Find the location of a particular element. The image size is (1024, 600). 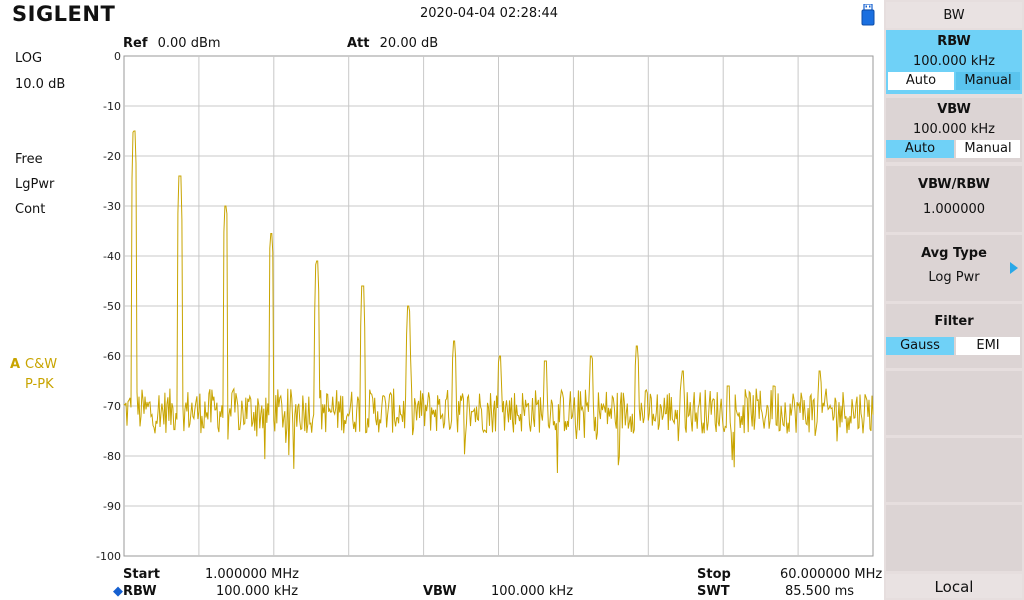

rbw-indicator: ◆RBW is located at coordinates (135, 591).